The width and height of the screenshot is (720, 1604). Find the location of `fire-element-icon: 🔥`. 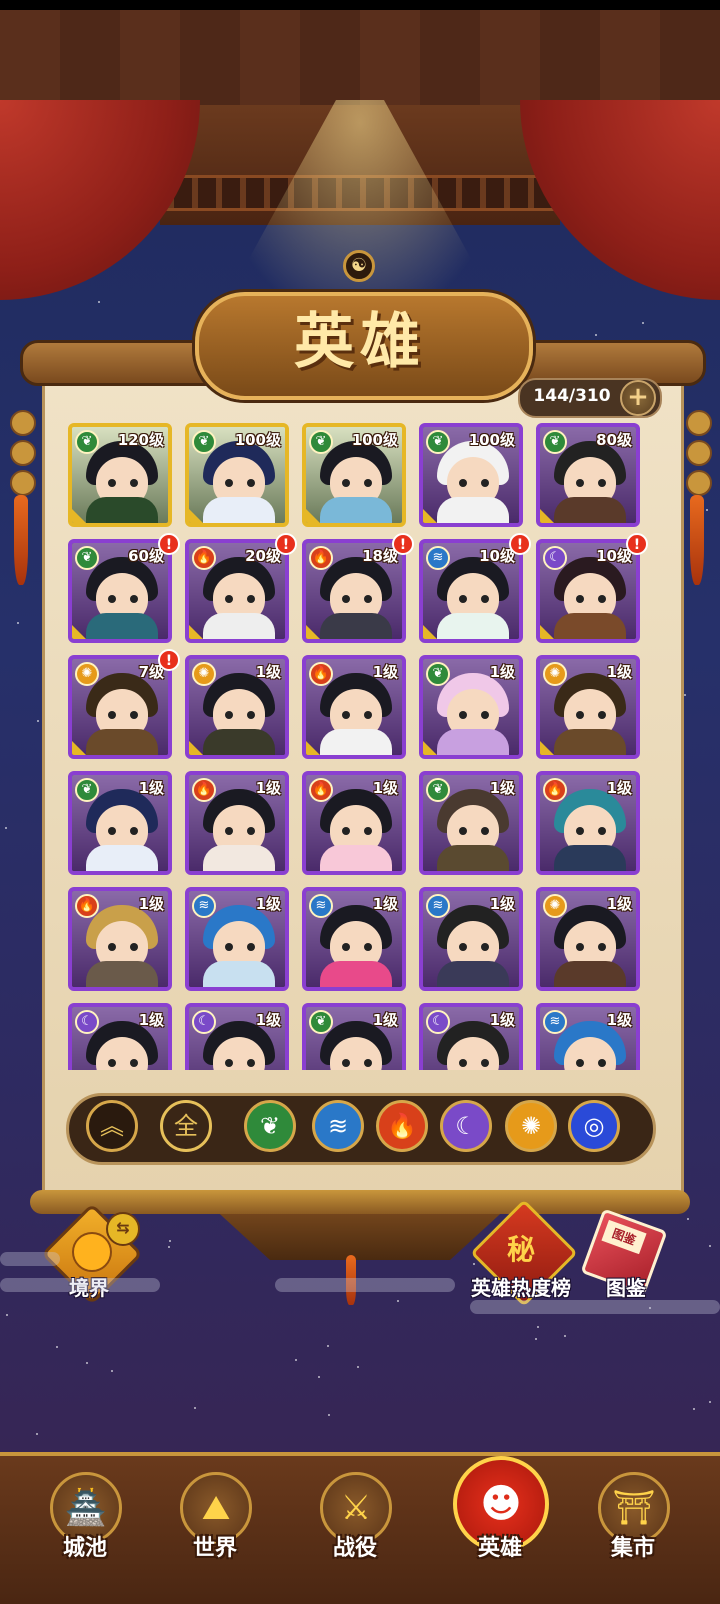

fire-element-icon: 🔥 is located at coordinates (321, 790).